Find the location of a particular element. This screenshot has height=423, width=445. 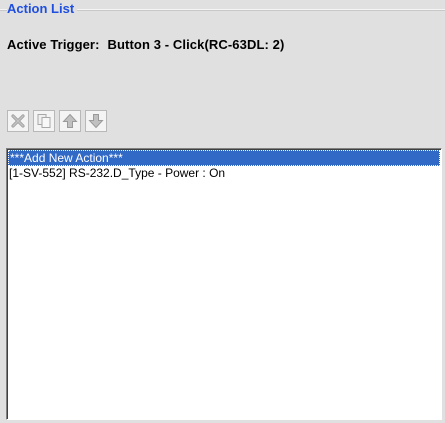

copy-action-button is located at coordinates (44, 121).